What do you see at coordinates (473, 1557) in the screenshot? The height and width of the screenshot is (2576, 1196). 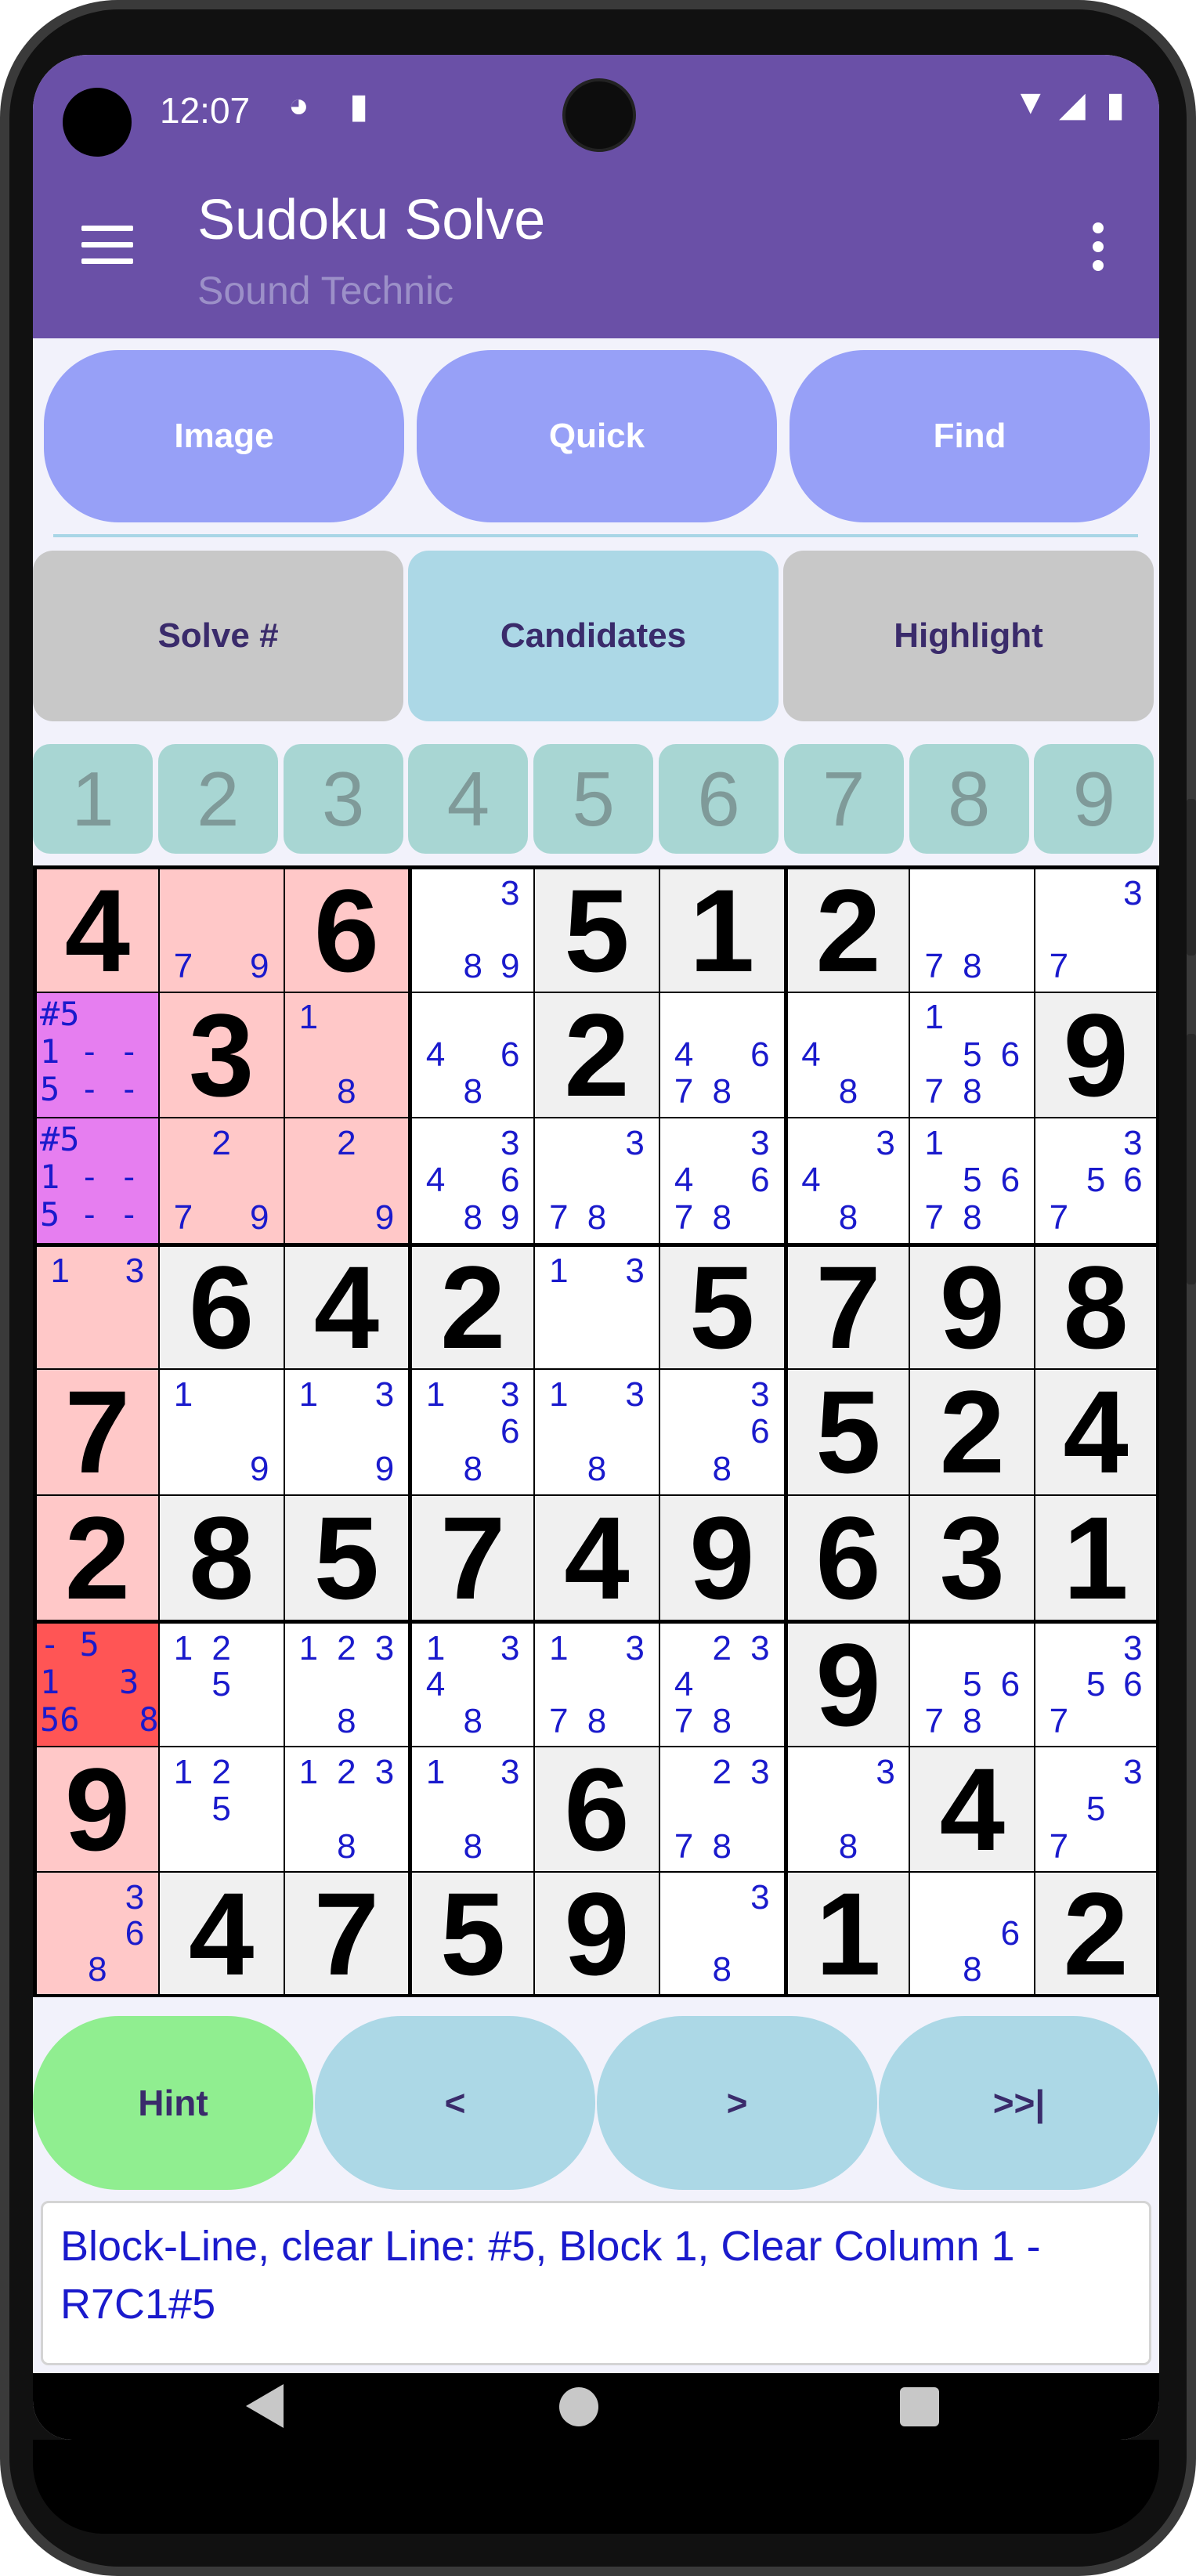 I see `cell-r6c4: 7` at bounding box center [473, 1557].